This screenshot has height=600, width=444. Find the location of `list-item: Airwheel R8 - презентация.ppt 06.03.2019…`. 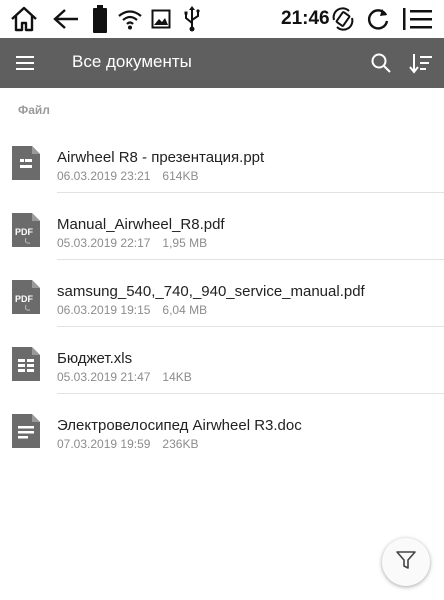

list-item: Airwheel R8 - презентация.ppt 06.03.2019… is located at coordinates (222, 159).